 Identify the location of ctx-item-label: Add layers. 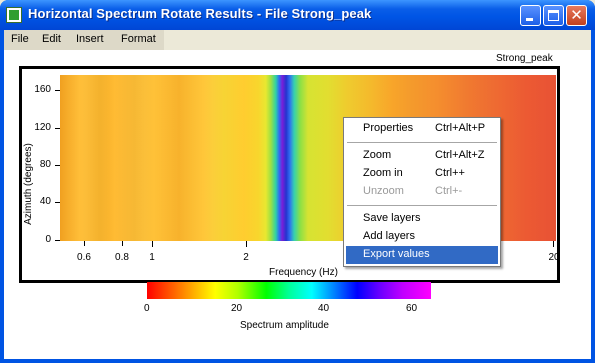
(389, 236).